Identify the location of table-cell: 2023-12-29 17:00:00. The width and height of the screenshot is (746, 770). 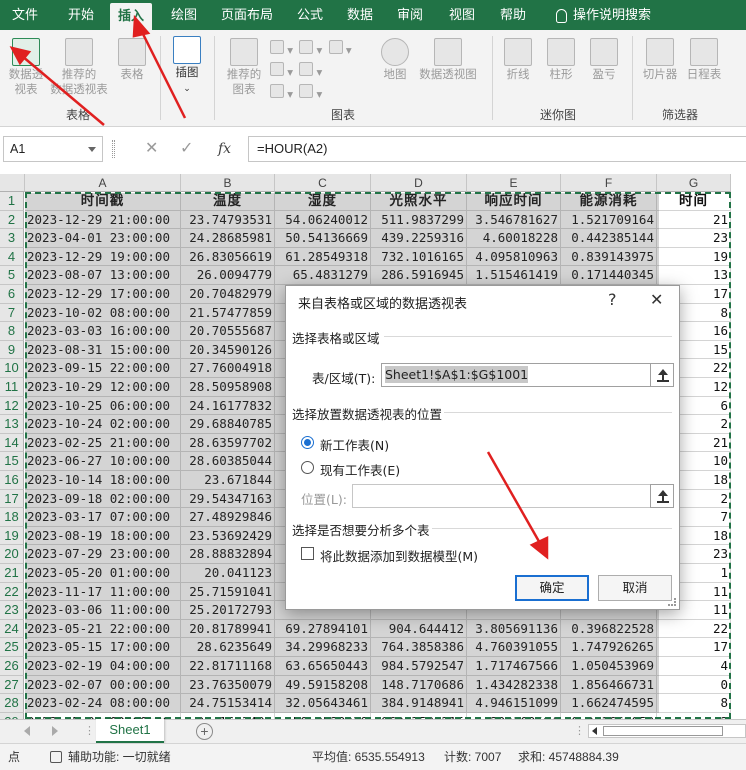
(103, 294).